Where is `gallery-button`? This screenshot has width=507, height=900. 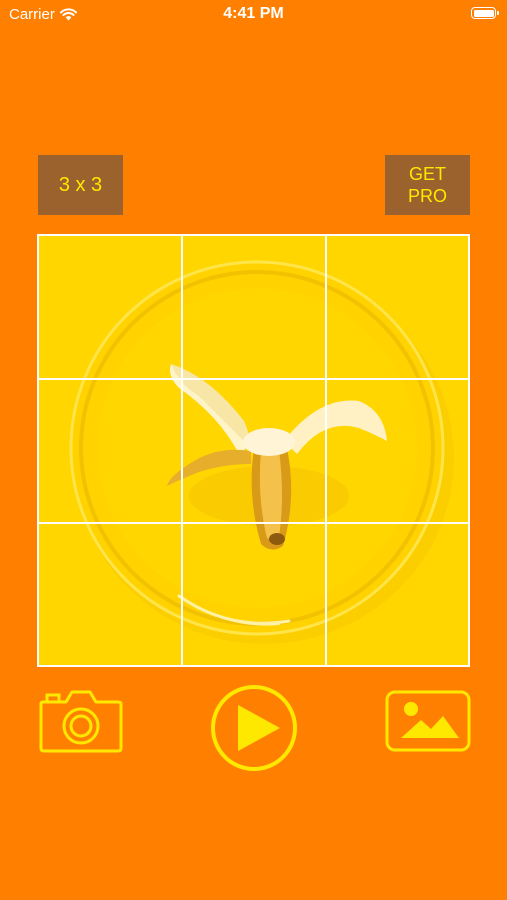
gallery-button is located at coordinates (428, 721).